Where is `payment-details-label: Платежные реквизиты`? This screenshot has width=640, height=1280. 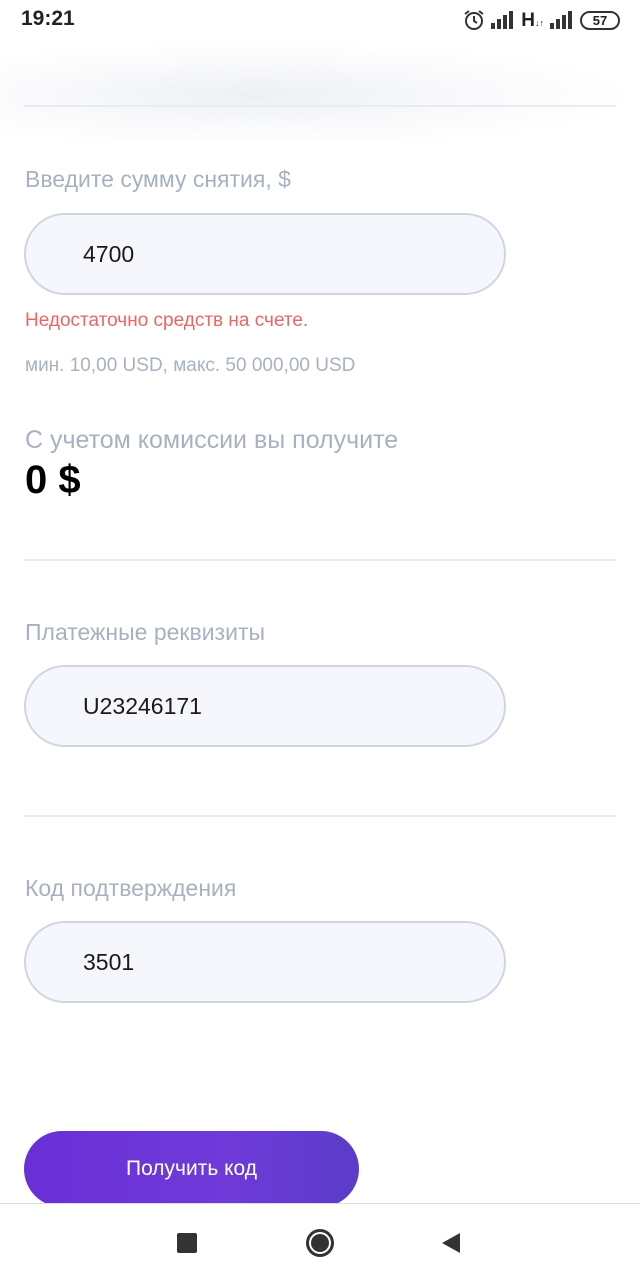
payment-details-label: Платежные реквизиты is located at coordinates (145, 632).